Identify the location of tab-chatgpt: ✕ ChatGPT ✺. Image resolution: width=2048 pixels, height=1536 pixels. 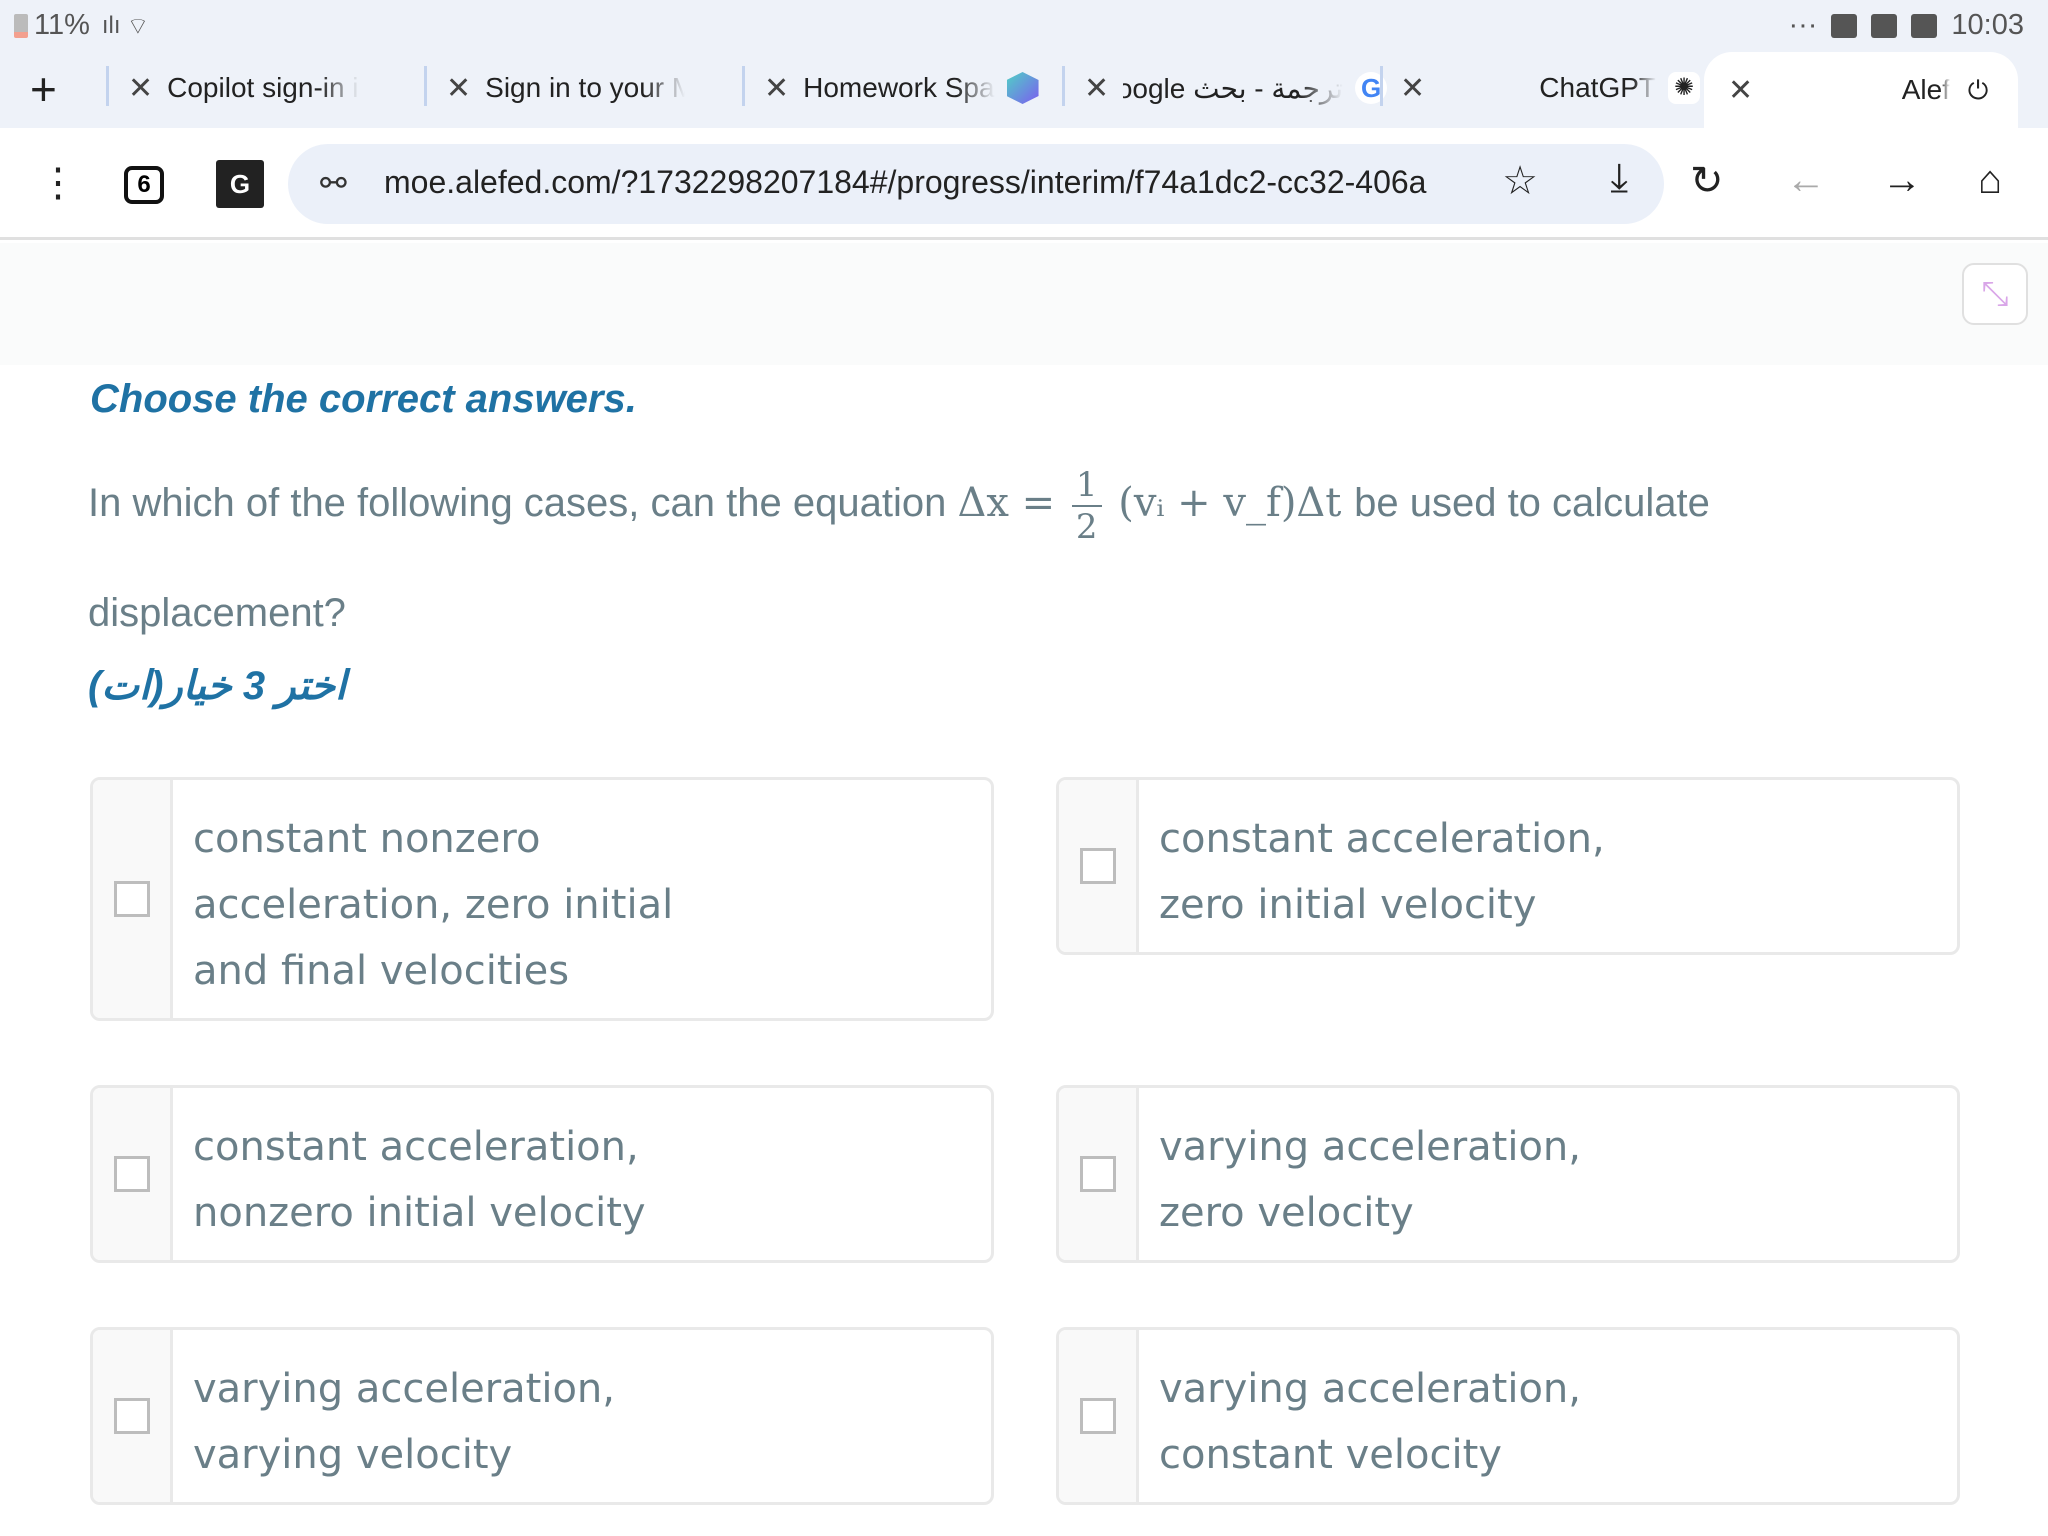
(1550, 88).